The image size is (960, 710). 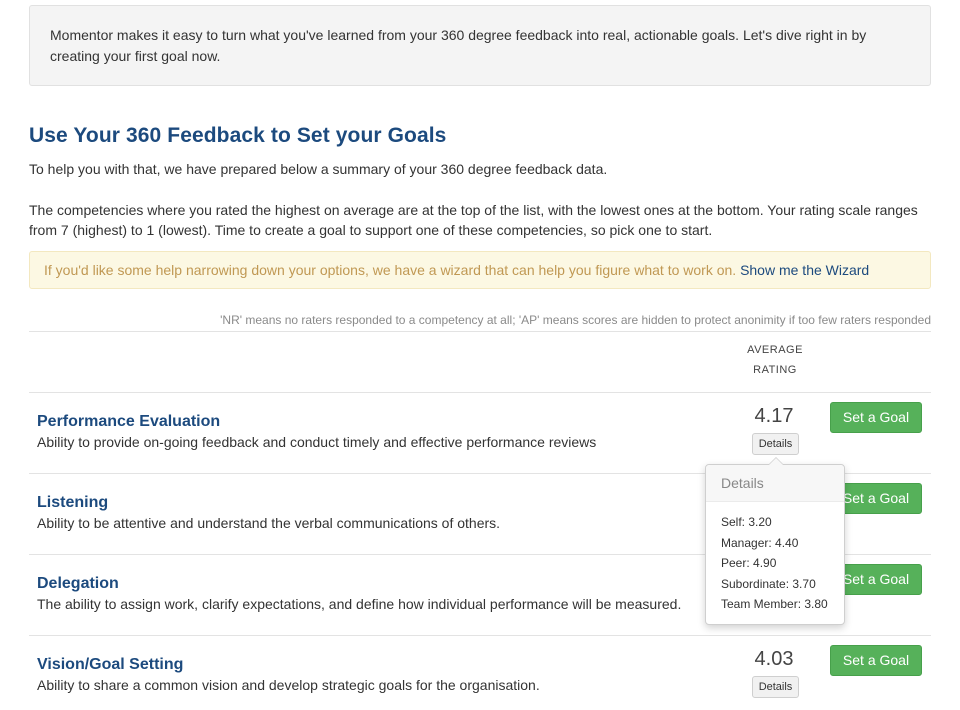 I want to click on competency-title: Listening, so click(x=72, y=503).